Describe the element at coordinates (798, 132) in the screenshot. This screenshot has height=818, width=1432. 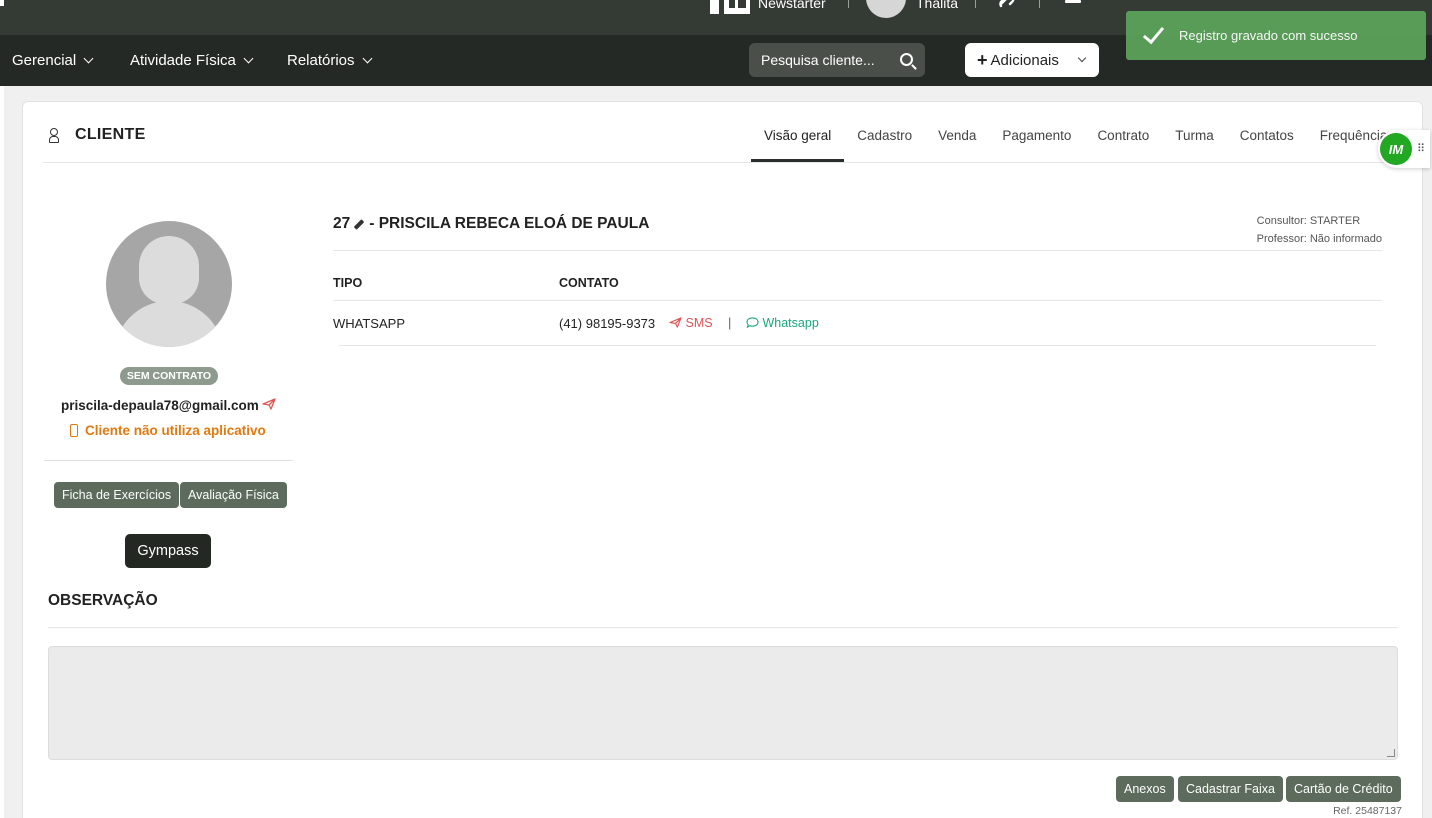
I see `tab-visao-geral: Visão geral` at that location.